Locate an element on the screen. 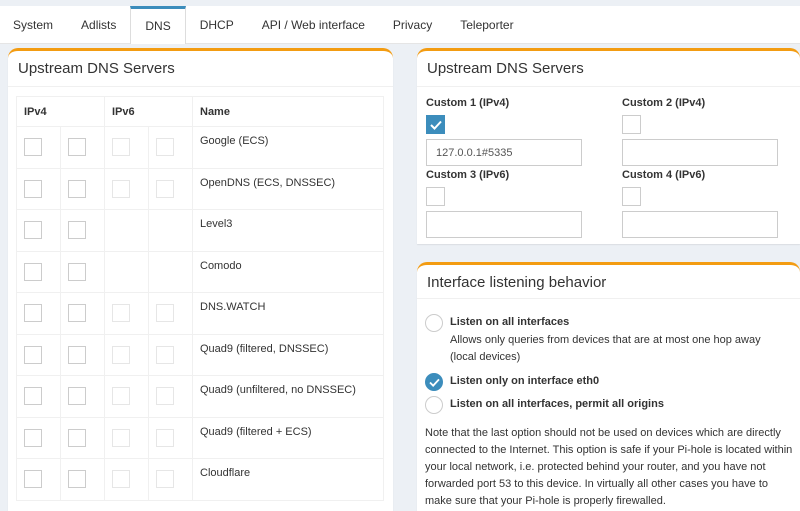 The image size is (800, 511). server-name: Quad9 (filtered, DNSSEC) is located at coordinates (288, 354).